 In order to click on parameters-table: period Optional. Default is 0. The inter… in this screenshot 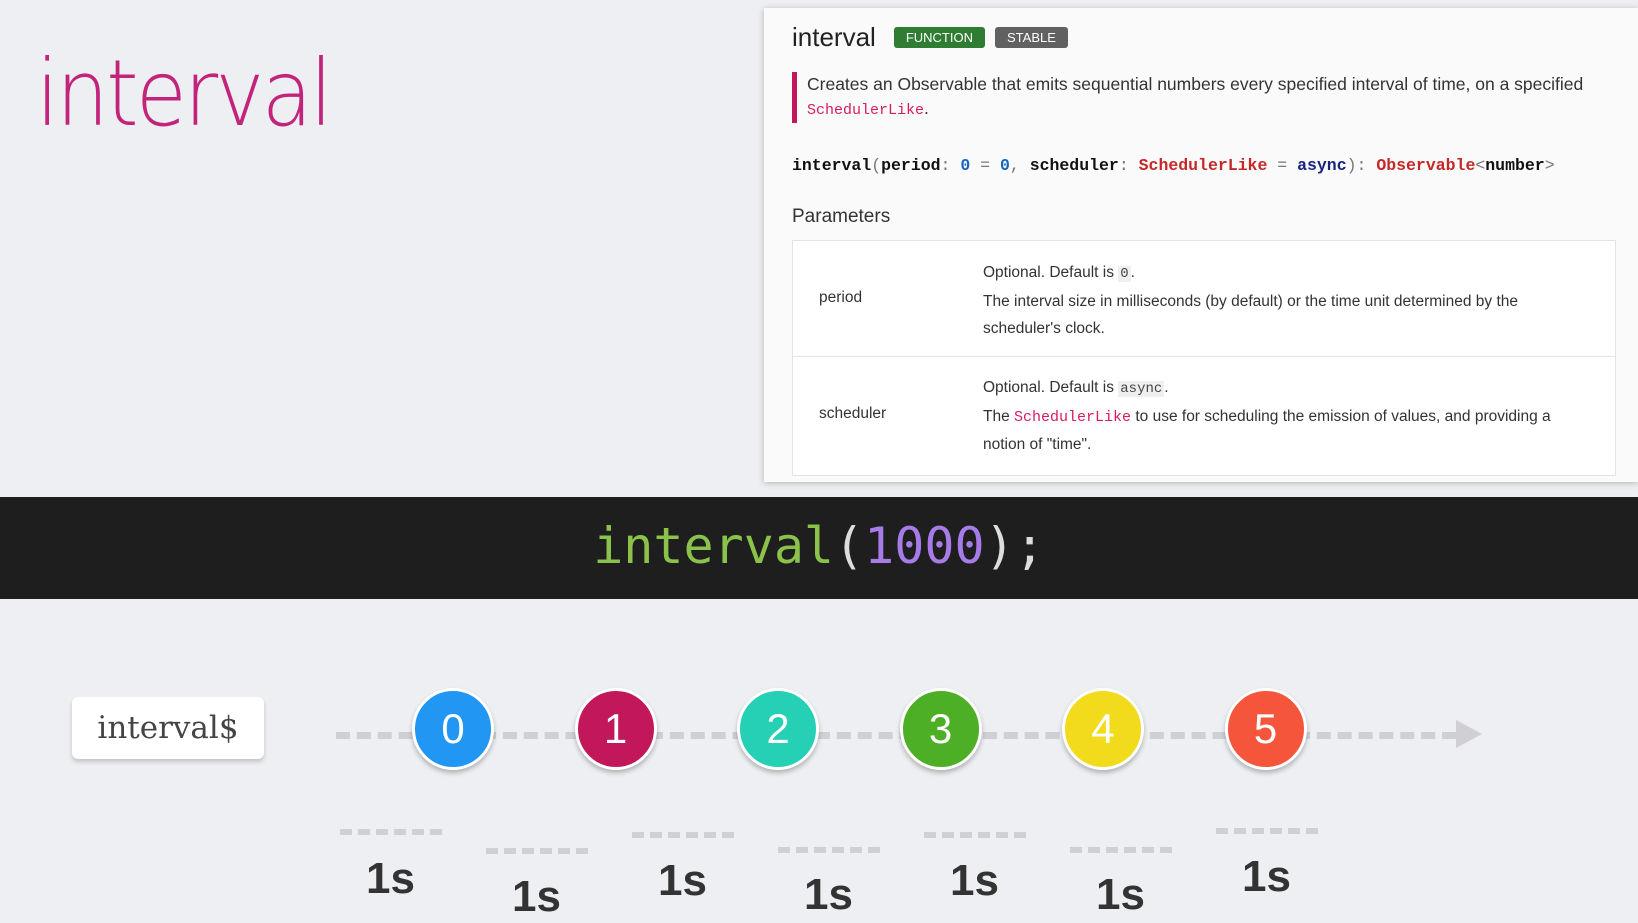, I will do `click(1204, 358)`.